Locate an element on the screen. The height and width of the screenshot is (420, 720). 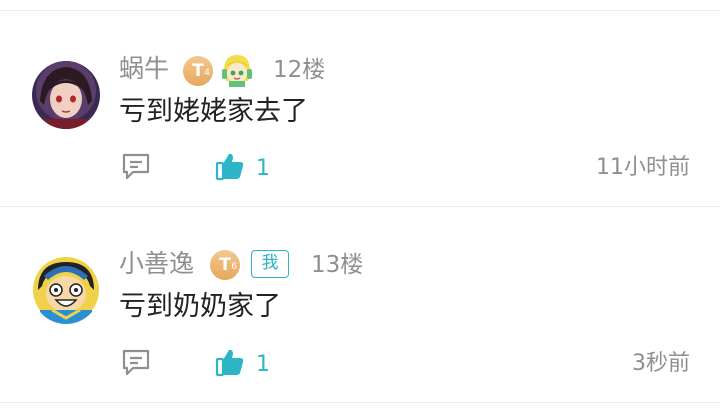
username: 蜗牛 is located at coordinates (144, 69).